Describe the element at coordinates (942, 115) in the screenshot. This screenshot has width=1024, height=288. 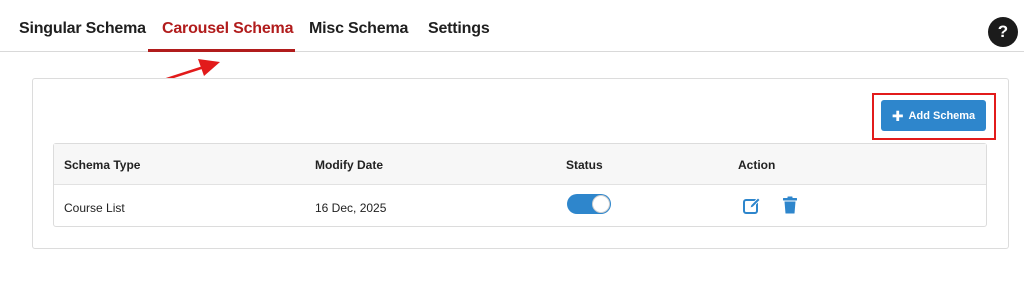
I see `add-schema-label: Add Schema` at that location.